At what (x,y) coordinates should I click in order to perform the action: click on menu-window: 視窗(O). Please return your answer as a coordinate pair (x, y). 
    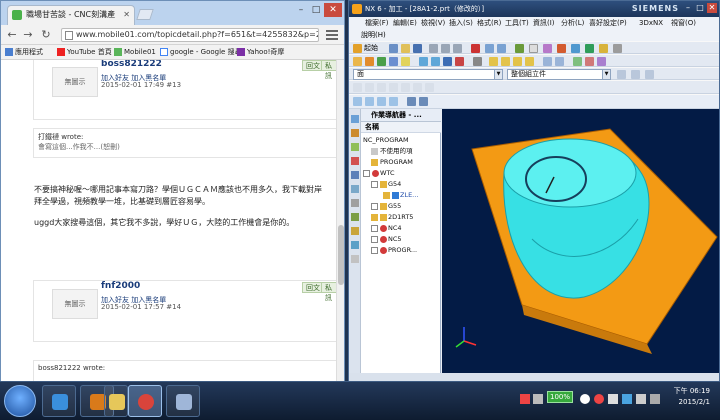
    Looking at the image, I should click on (683, 23).